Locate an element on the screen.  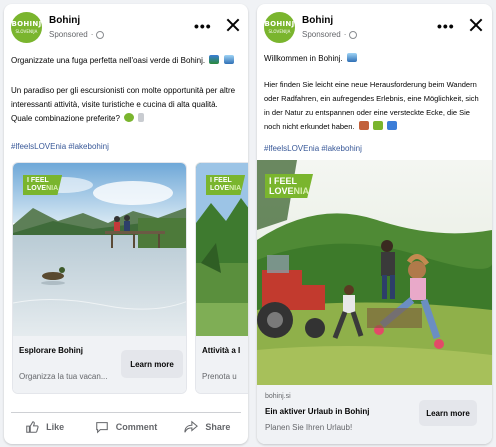
post-text-ending: noch nicht erkundet haben. is located at coordinates (309, 126).